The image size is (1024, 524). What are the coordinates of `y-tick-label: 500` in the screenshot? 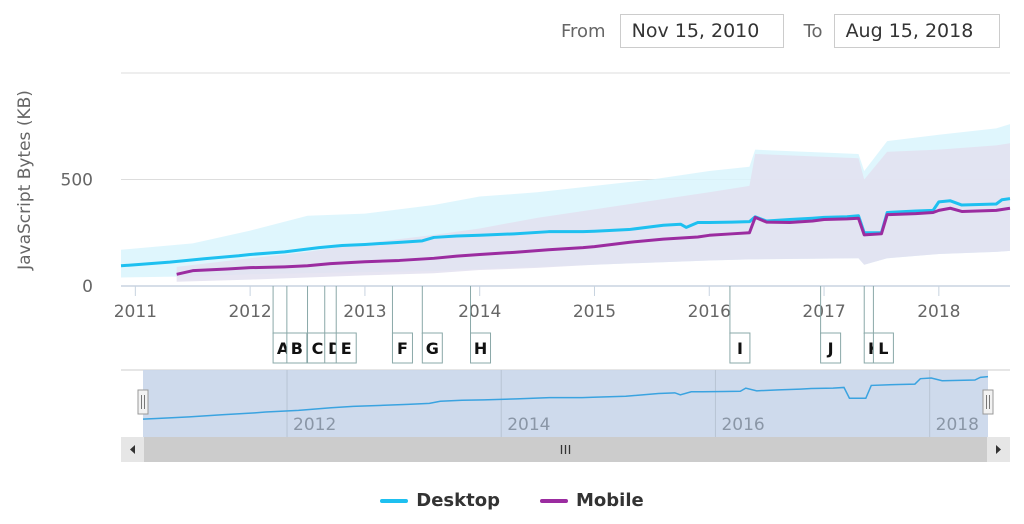 It's located at (77, 181).